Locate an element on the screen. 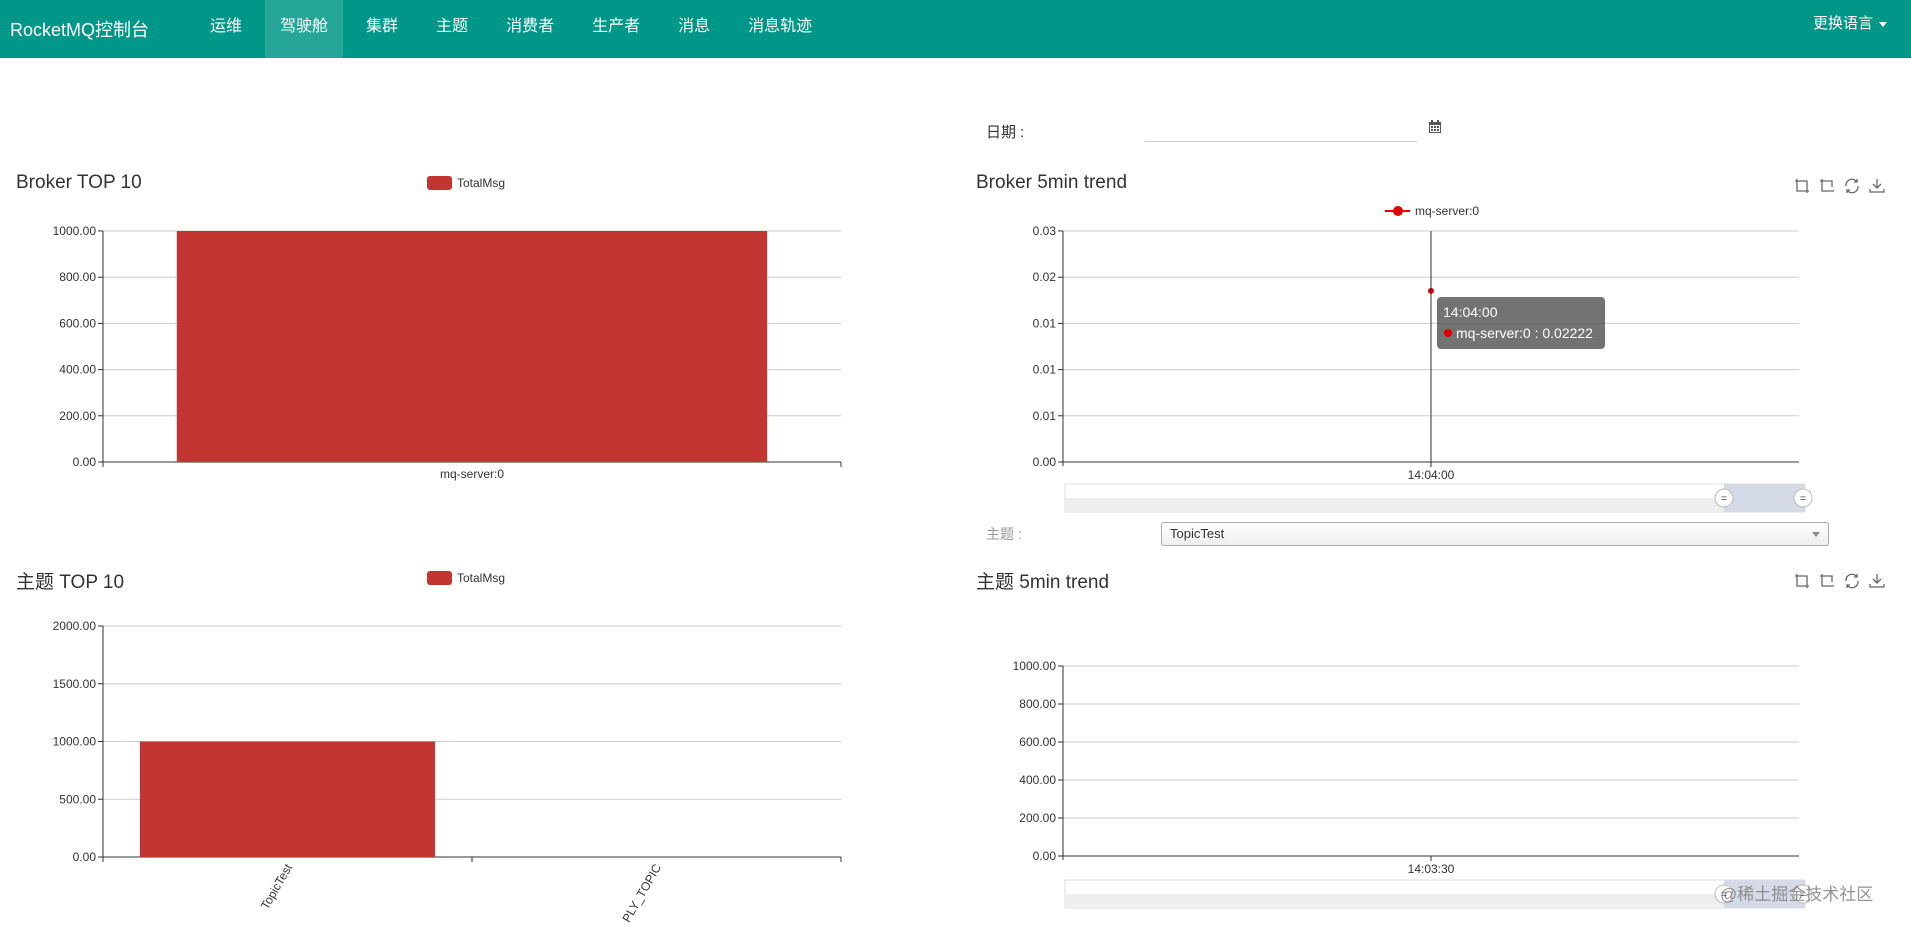 The height and width of the screenshot is (927, 1911). tooltip-title: 14:04:00 is located at coordinates (1470, 312).